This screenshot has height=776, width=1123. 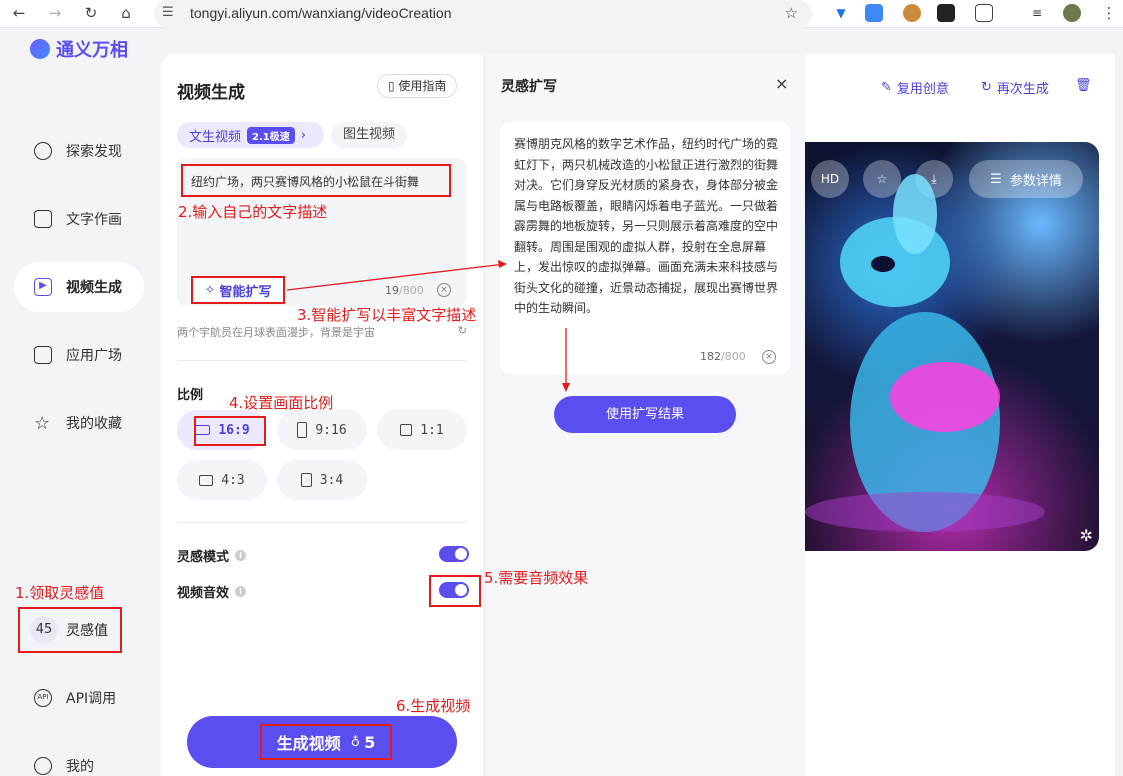 What do you see at coordinates (168, 12) in the screenshot?
I see `site-info-icon: ☰` at bounding box center [168, 12].